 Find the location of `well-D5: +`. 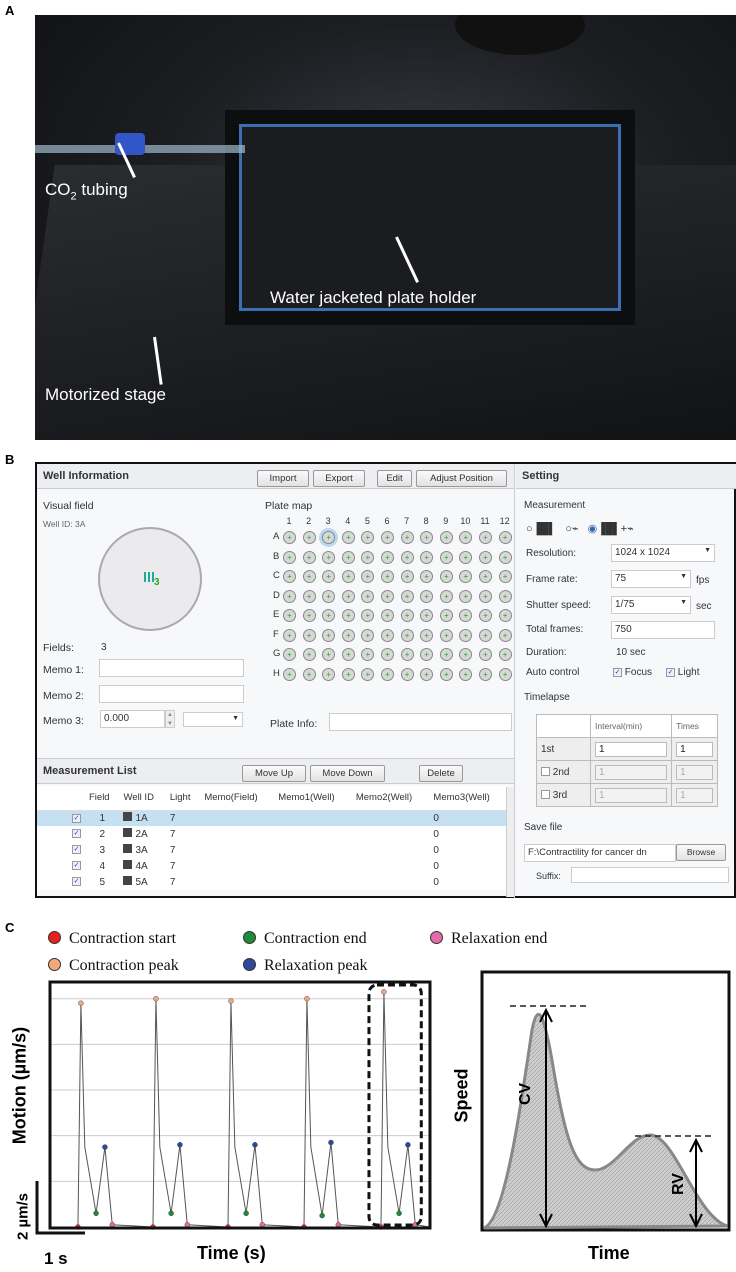

well-D5: + is located at coordinates (368, 596).